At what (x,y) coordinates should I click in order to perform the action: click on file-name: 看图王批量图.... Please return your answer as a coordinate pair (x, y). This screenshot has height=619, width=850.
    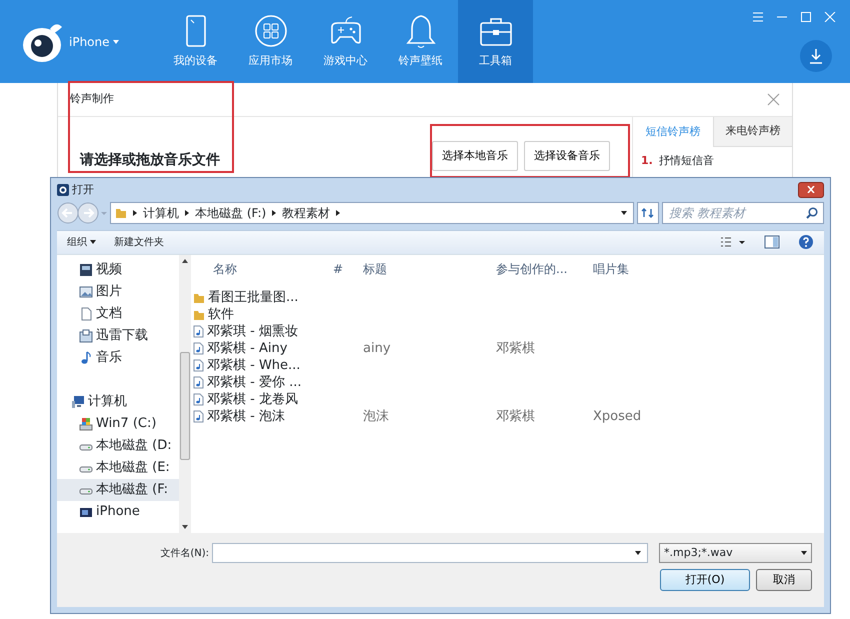
    Looking at the image, I should click on (253, 298).